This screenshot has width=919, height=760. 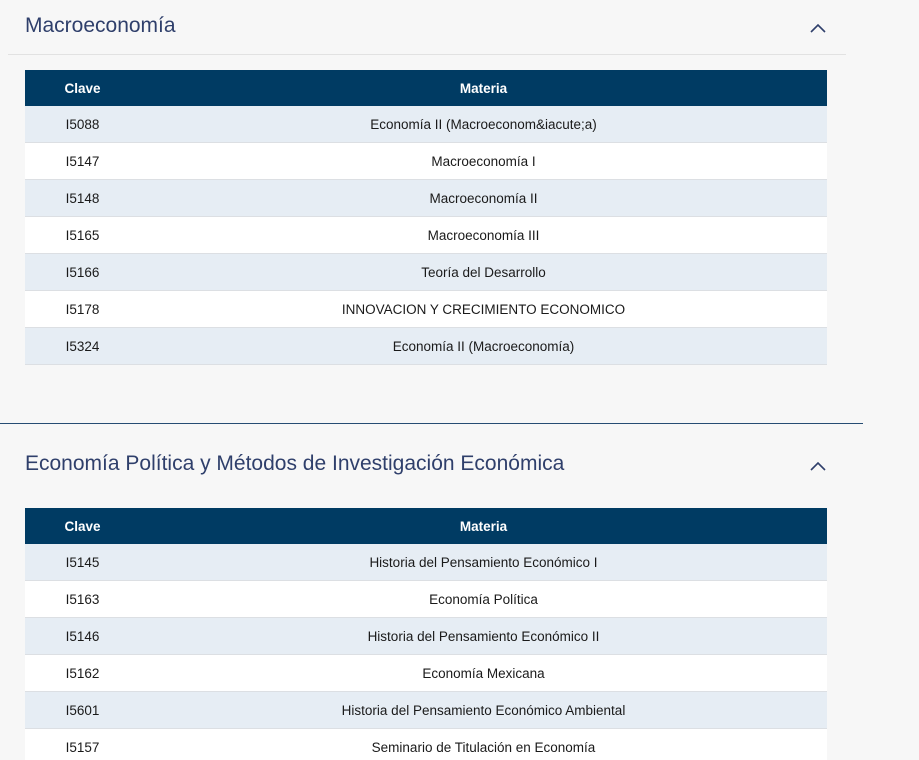 I want to click on cell-clave: I5178, so click(x=82, y=309).